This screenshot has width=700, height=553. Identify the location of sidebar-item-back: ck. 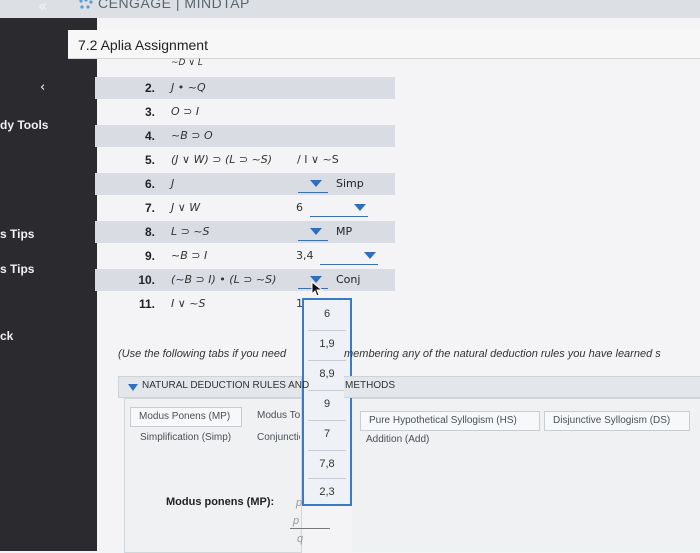
(6, 336).